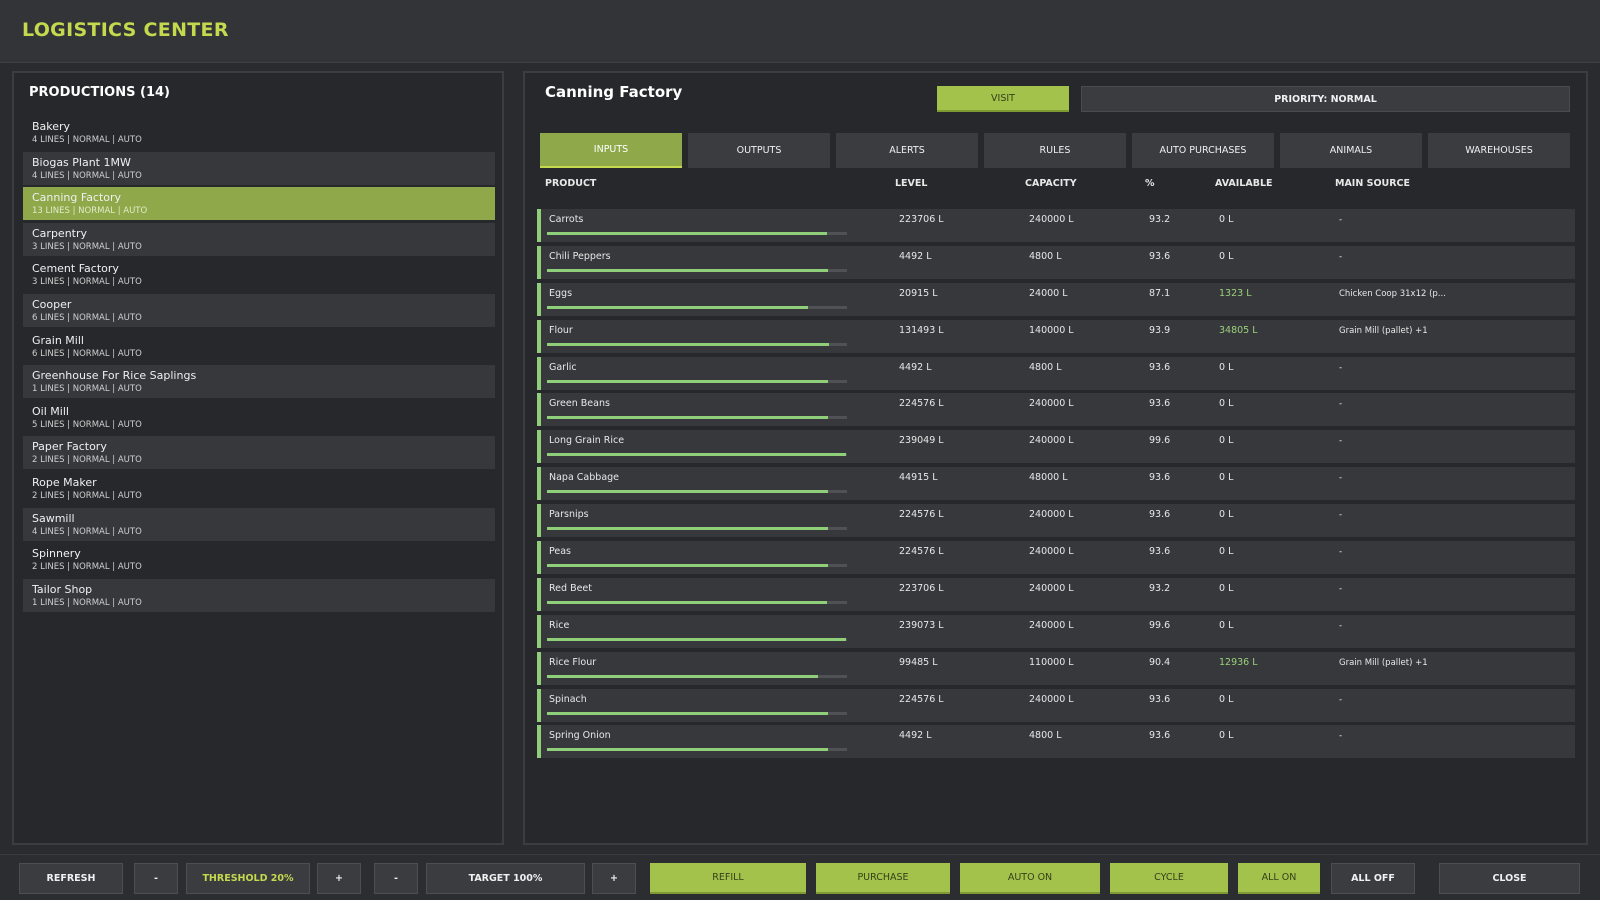 Image resolution: width=1600 pixels, height=900 pixels. I want to click on production-item: Bakery 4 LINES | NORMAL | AUTO, so click(259, 132).